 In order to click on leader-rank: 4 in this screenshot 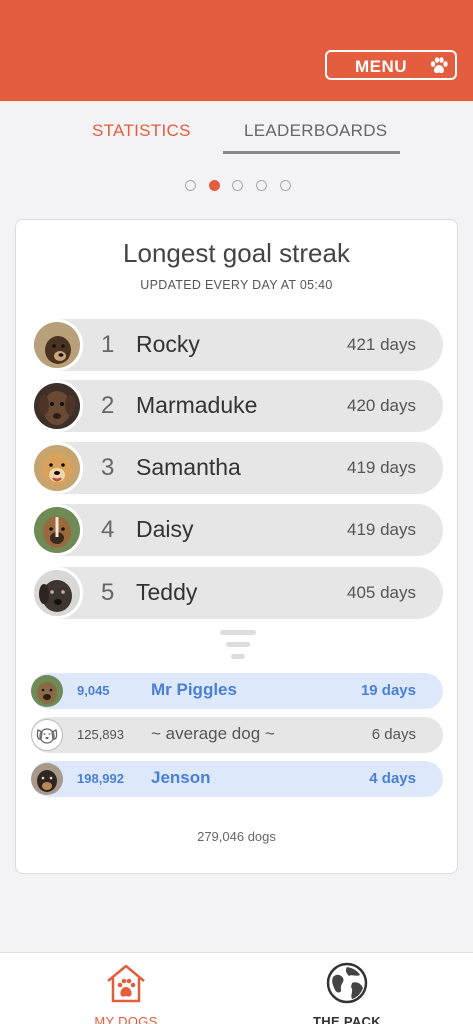, I will do `click(108, 529)`.